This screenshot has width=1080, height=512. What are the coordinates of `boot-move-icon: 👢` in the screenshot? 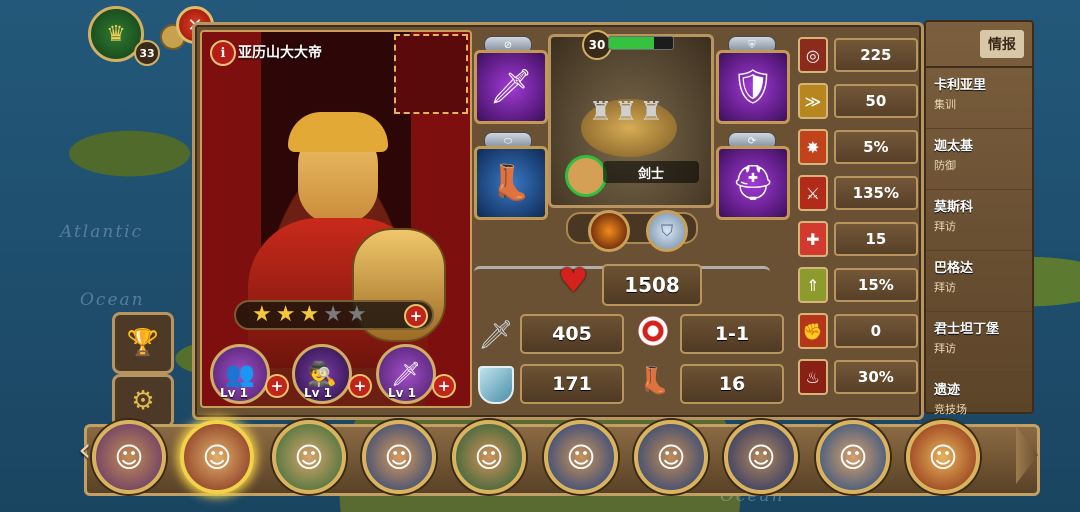 It's located at (654, 381).